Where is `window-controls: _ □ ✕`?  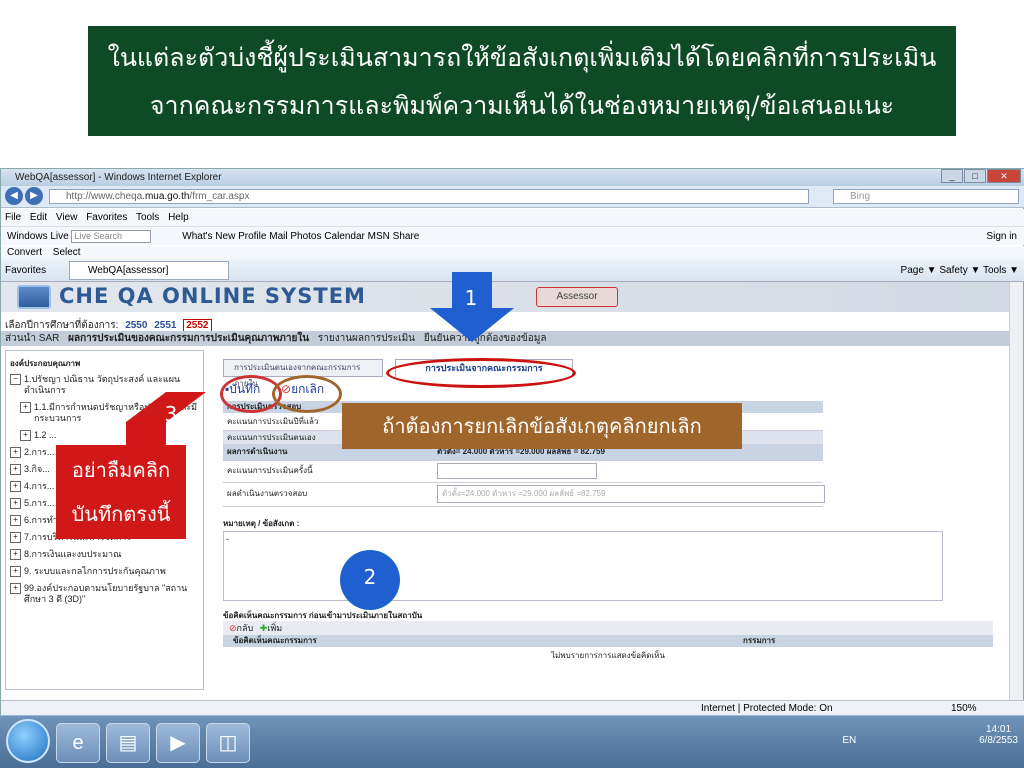 window-controls: _ □ ✕ is located at coordinates (981, 176).